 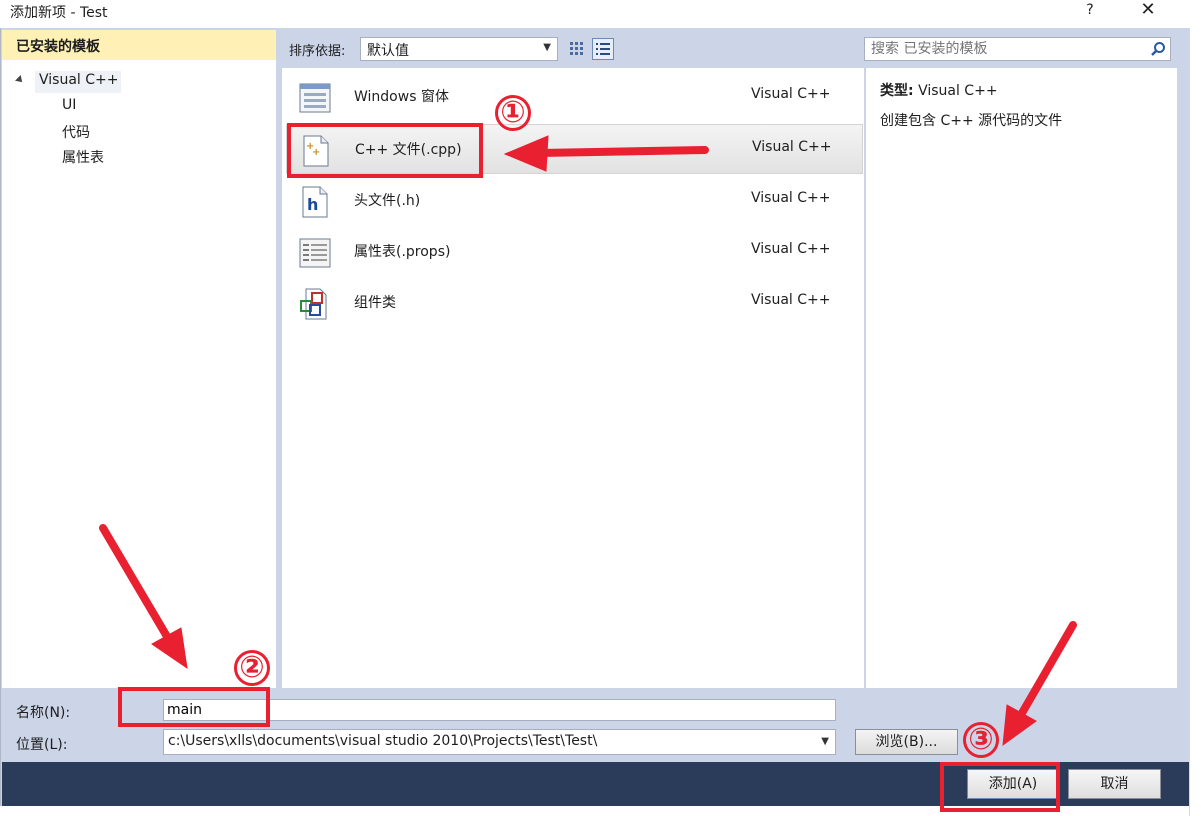 I want to click on sort-value: 默认值, so click(x=388, y=51).